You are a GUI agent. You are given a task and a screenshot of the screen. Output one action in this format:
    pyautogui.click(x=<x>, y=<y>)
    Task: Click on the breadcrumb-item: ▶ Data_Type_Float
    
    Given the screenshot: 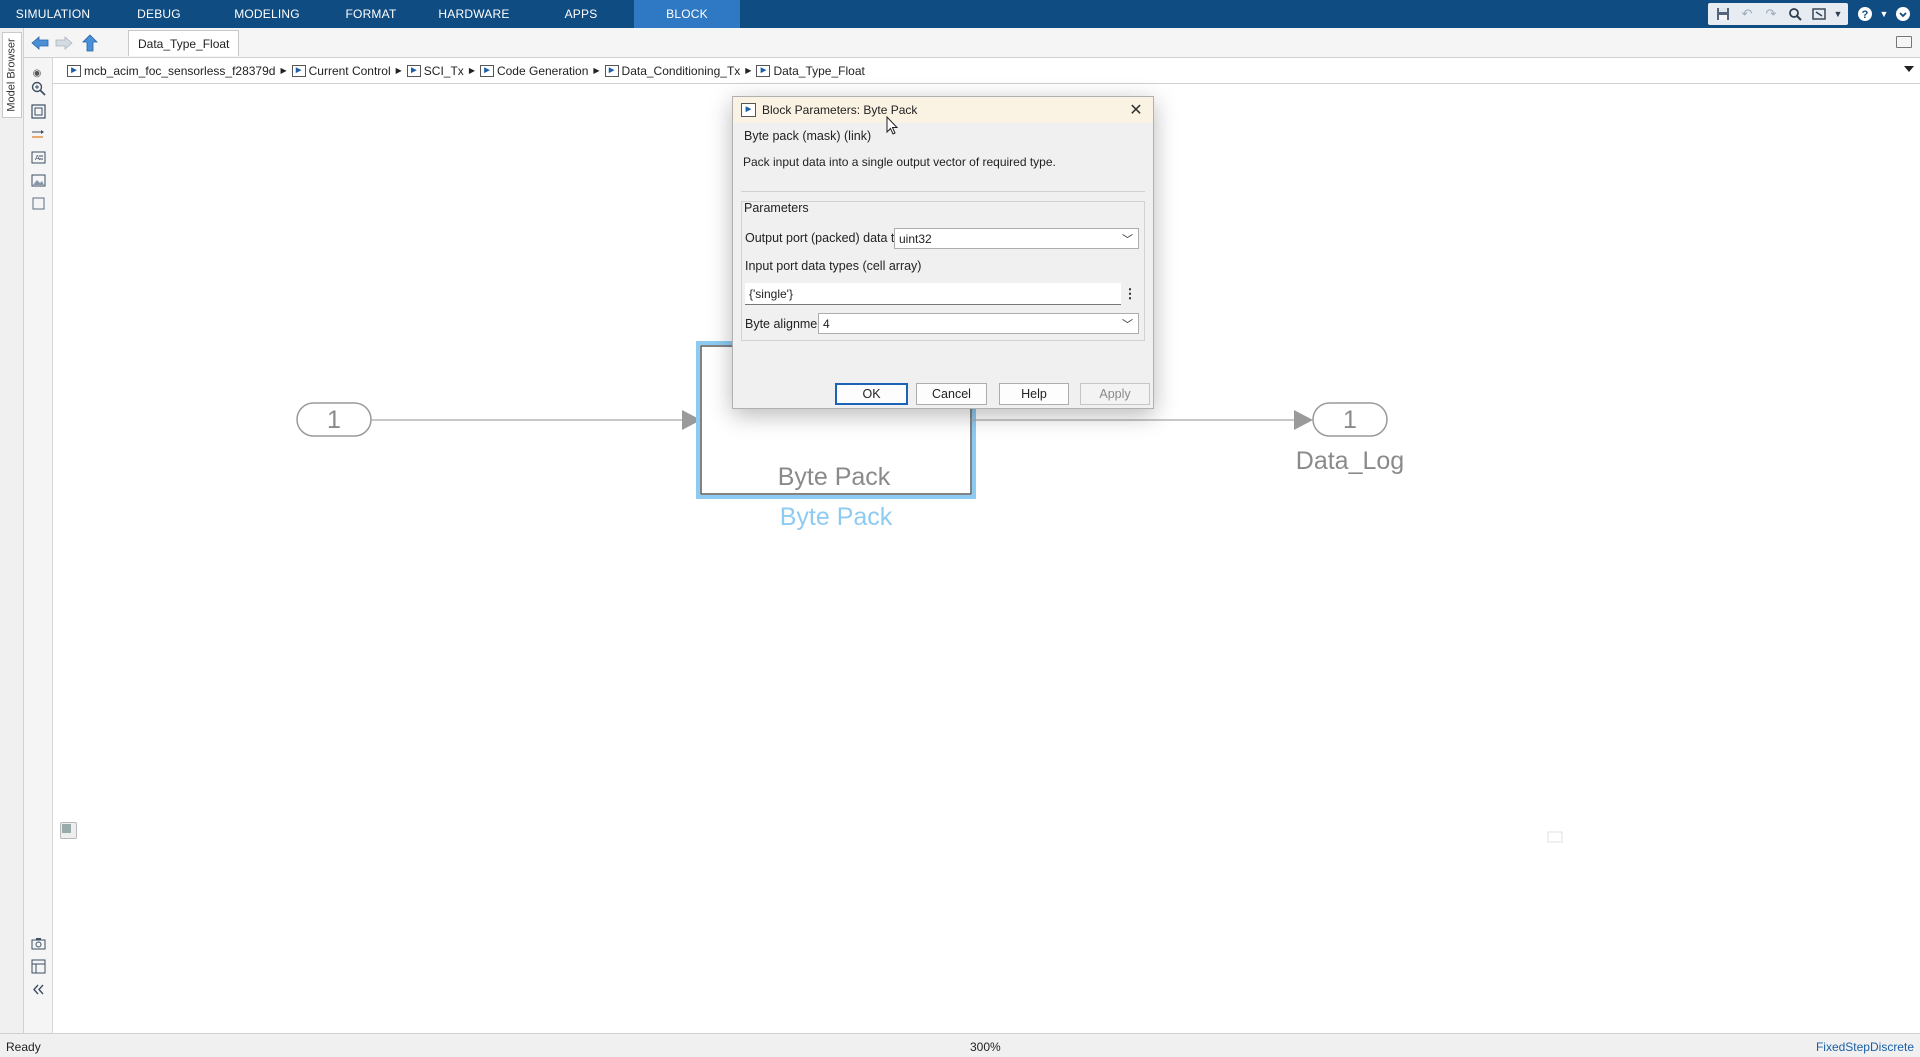 What is the action you would take?
    pyautogui.click(x=810, y=70)
    